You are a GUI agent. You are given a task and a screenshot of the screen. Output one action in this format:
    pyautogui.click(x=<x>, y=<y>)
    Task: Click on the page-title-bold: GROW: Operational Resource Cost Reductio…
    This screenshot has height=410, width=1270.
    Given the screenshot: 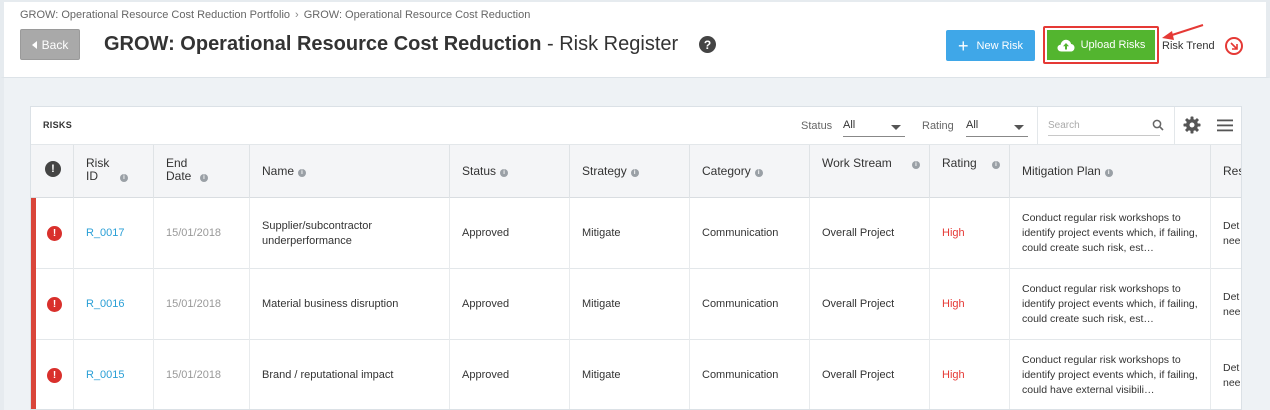 What is the action you would take?
    pyautogui.click(x=323, y=44)
    